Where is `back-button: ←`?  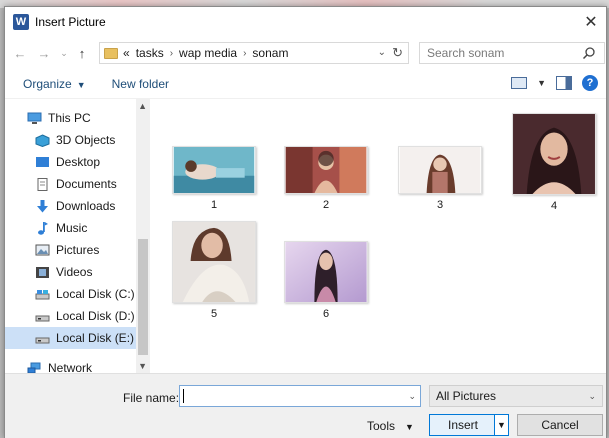 back-button: ← is located at coordinates (20, 53).